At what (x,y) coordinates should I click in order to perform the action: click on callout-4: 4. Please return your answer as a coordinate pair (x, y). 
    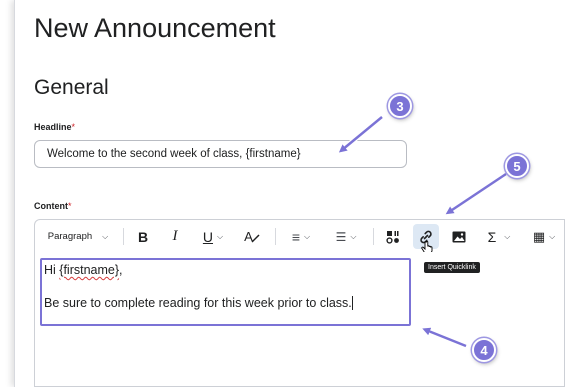
    Looking at the image, I should click on (484, 350).